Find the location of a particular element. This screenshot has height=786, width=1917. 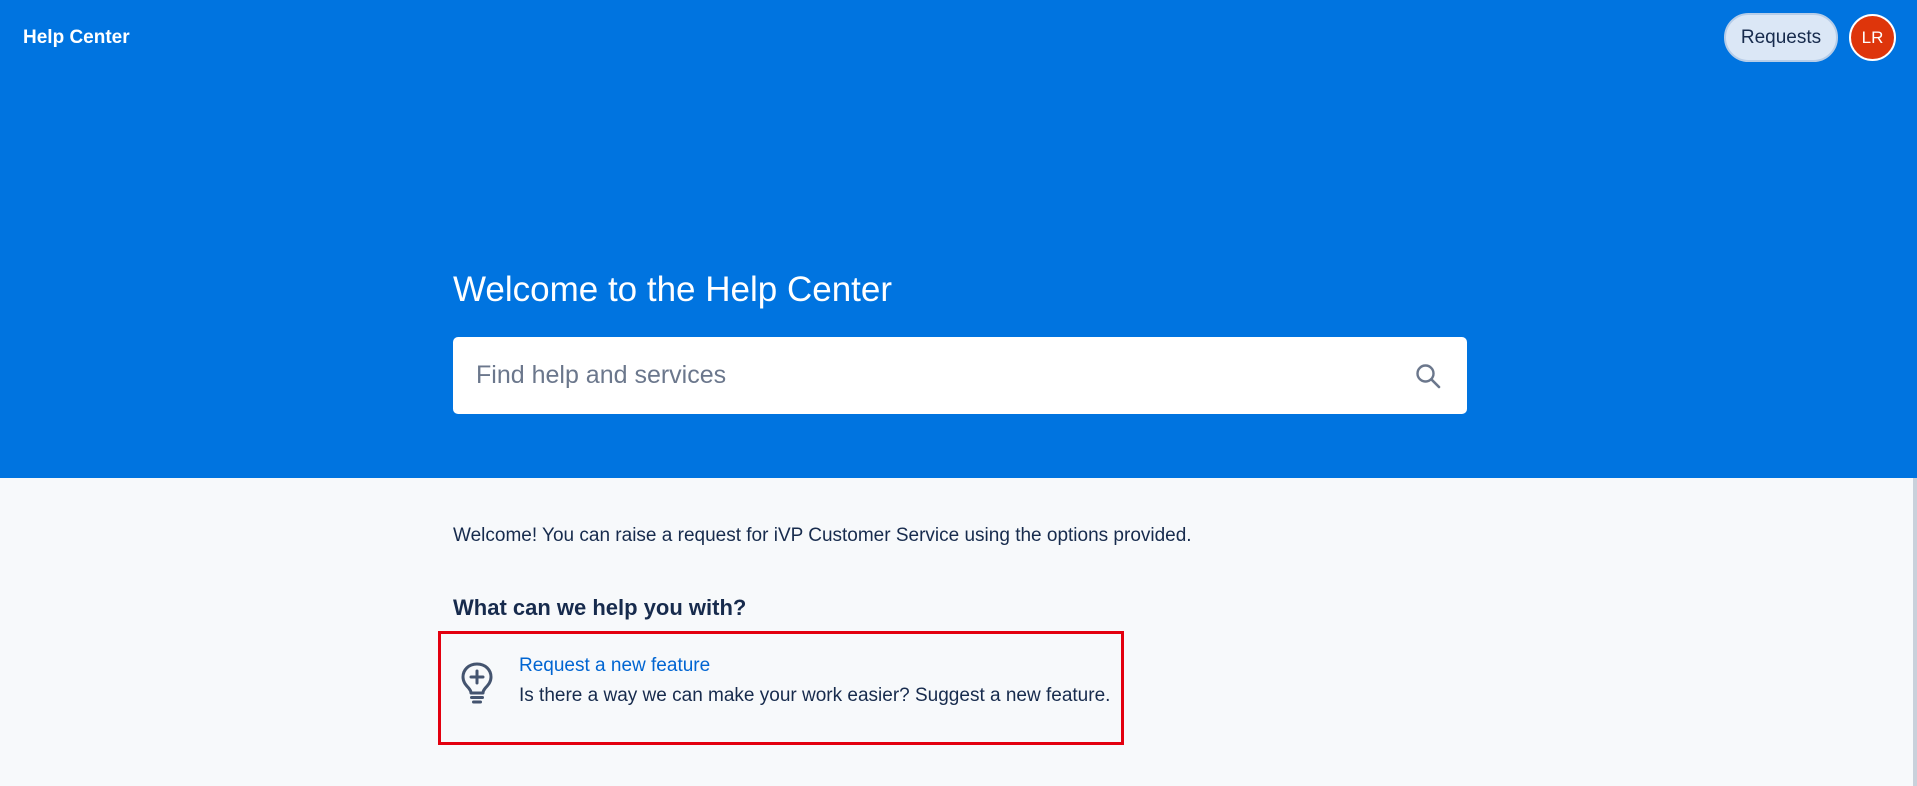

section-heading: What can we help you with? is located at coordinates (600, 607).